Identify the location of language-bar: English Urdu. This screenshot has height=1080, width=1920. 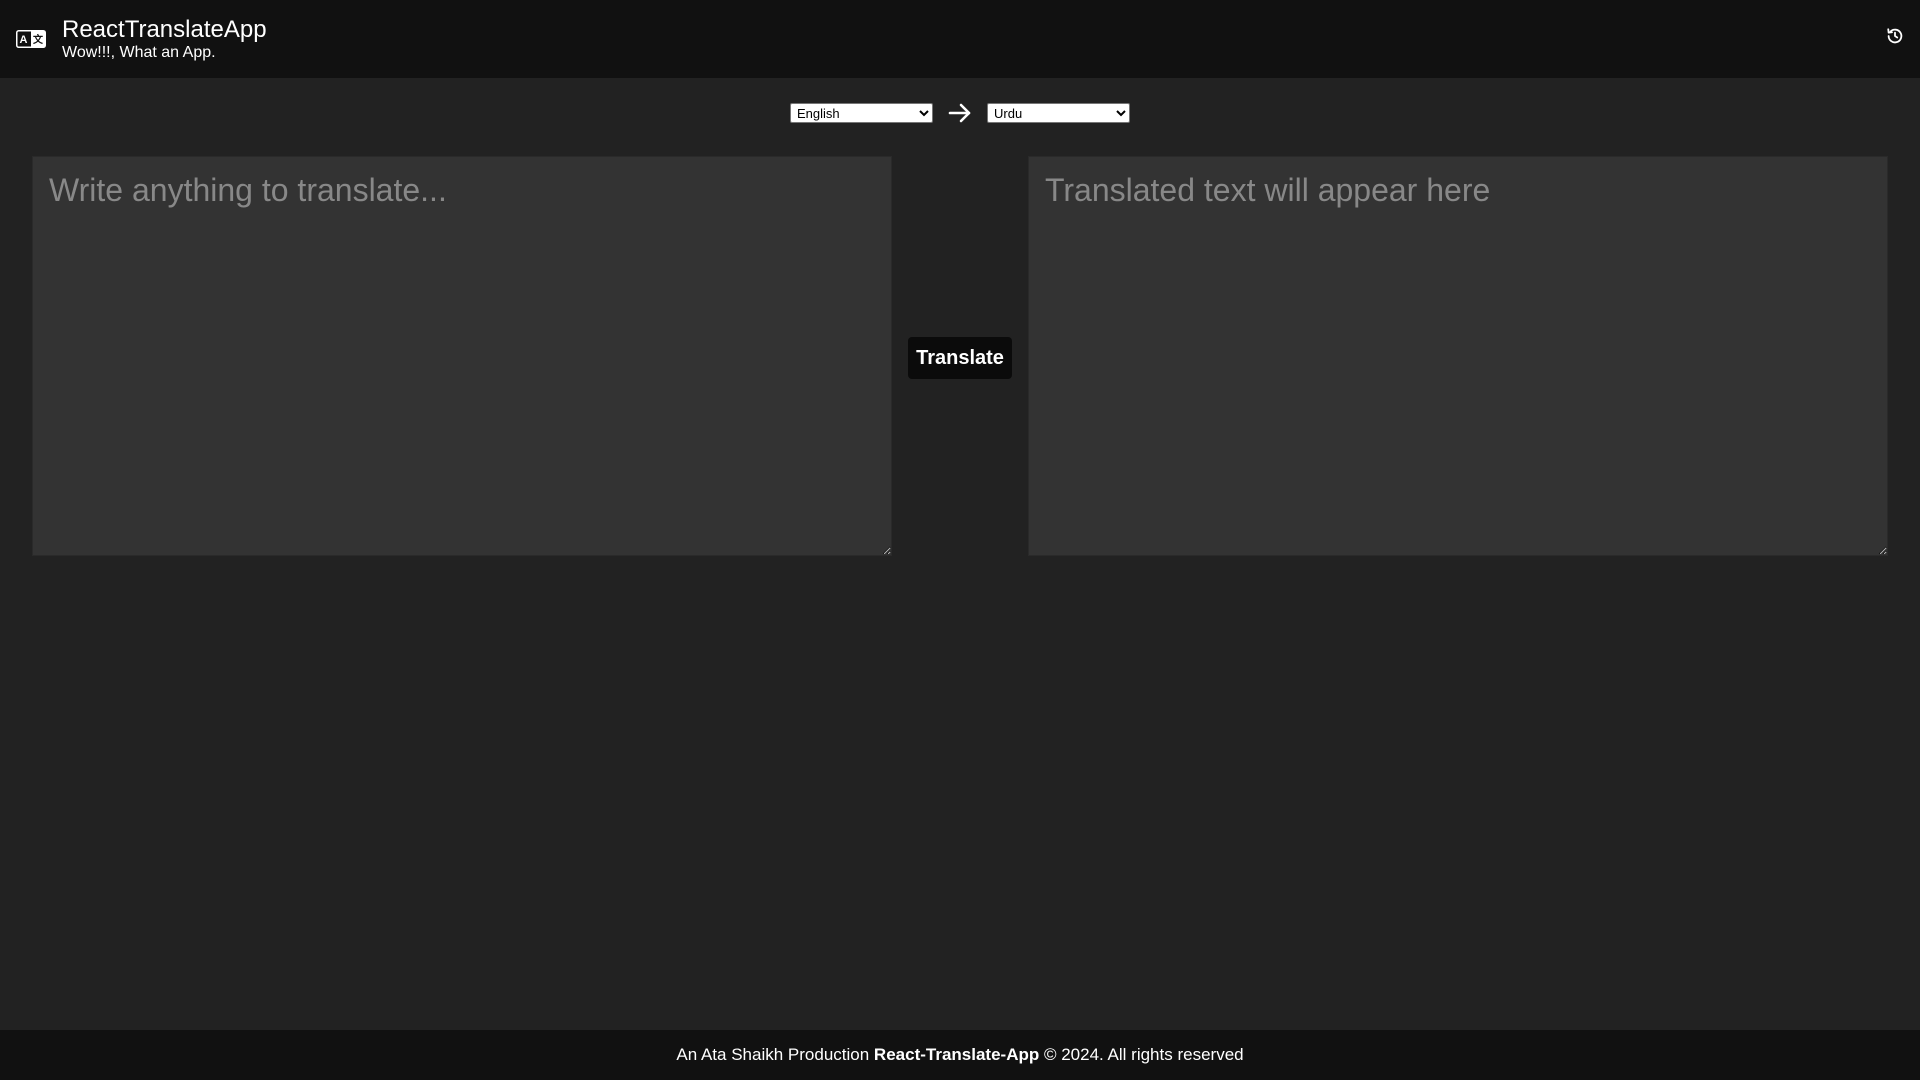
(960, 113).